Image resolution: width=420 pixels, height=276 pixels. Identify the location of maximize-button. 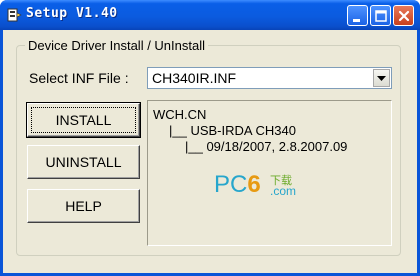
(380, 15).